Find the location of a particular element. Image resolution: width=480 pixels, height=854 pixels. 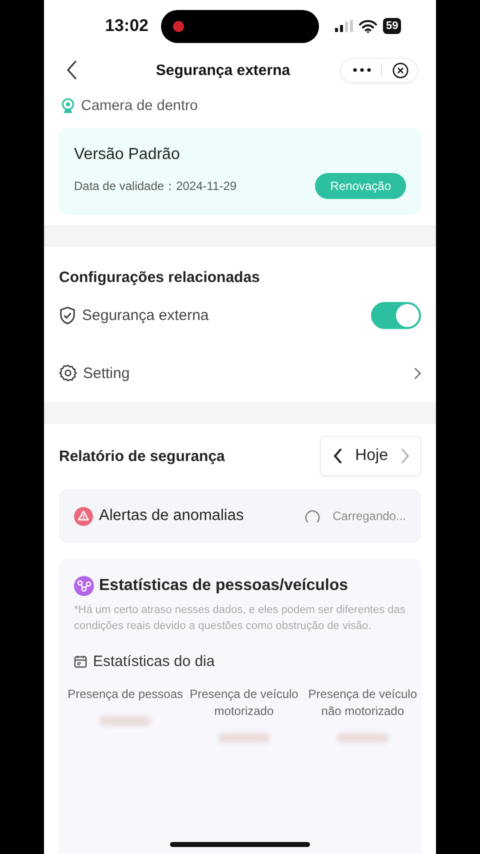

toggle-switch is located at coordinates (396, 315).